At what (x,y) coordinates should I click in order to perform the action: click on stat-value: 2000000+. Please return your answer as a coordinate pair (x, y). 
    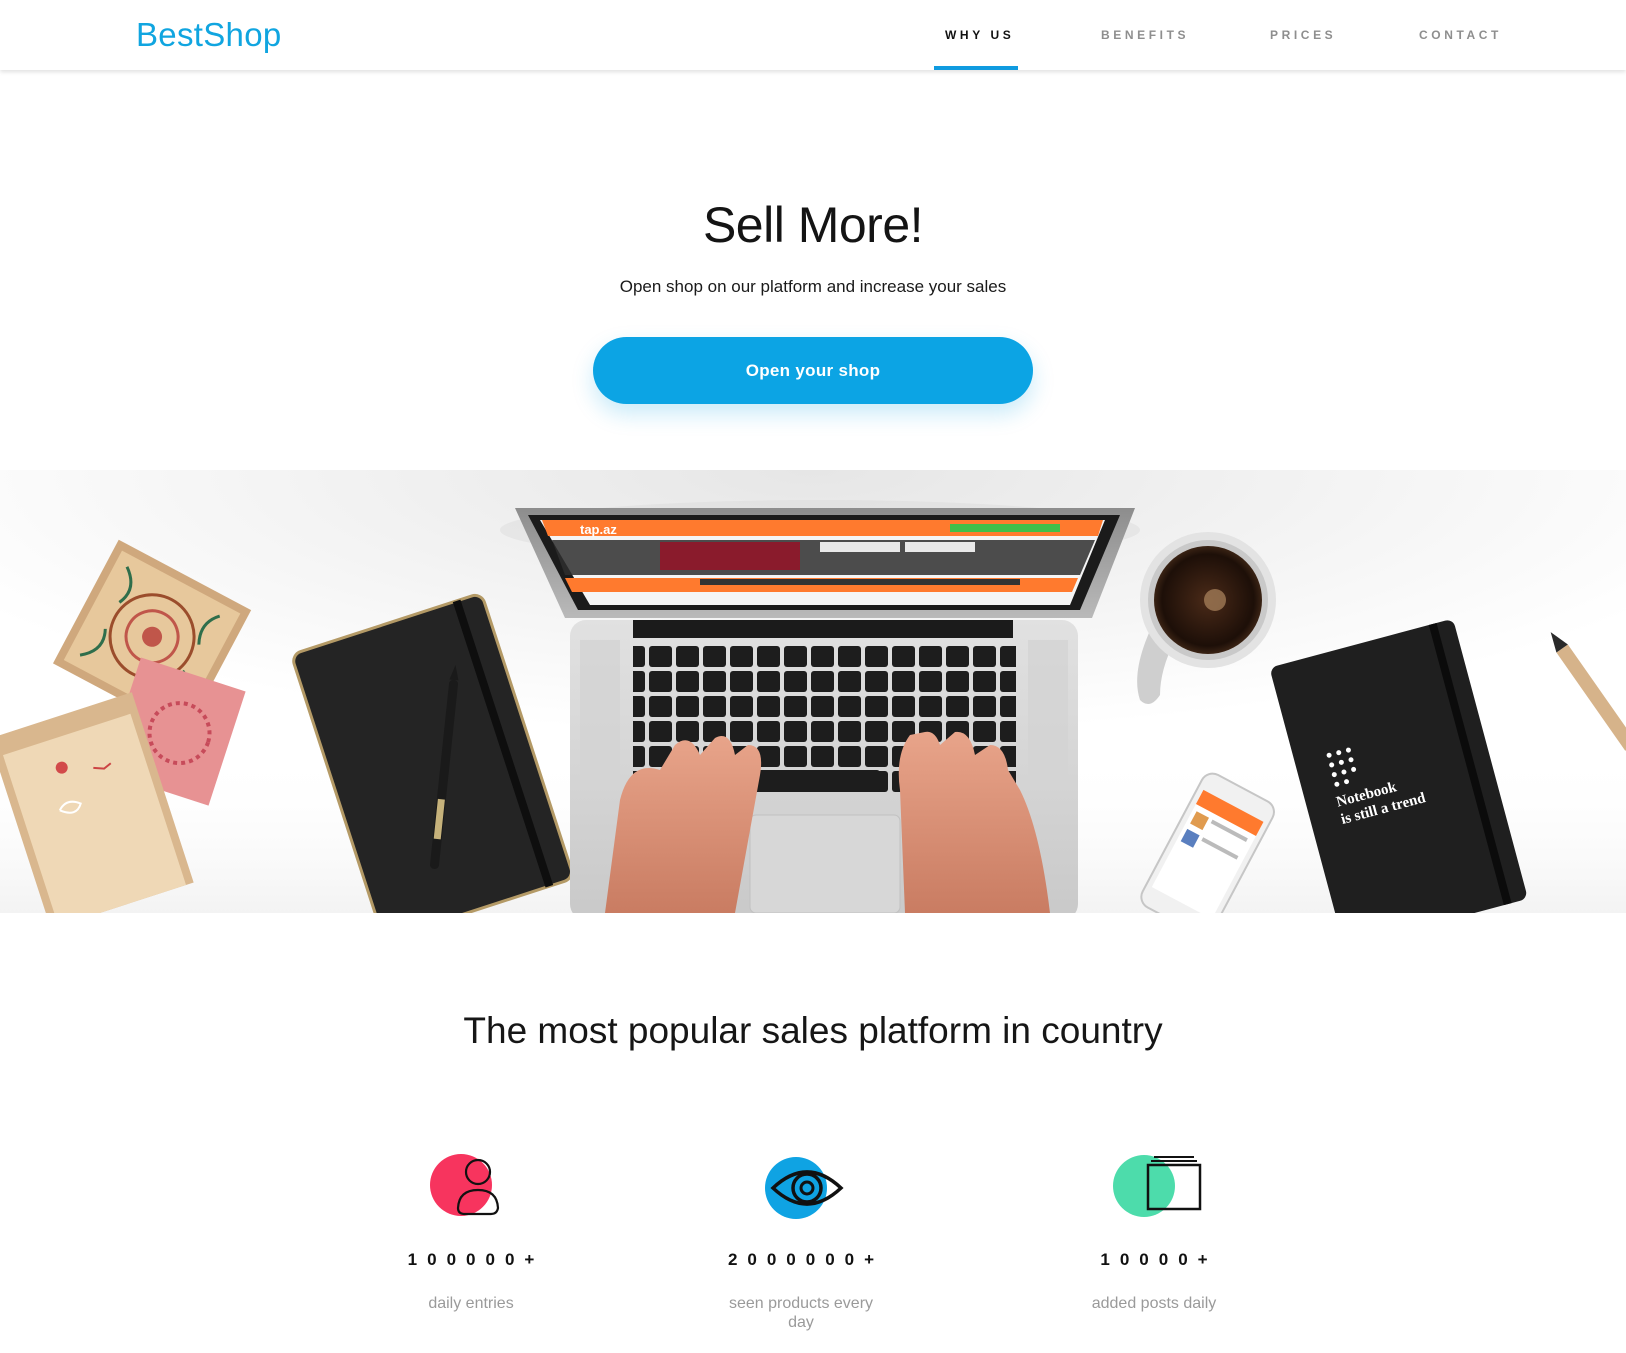
    Looking at the image, I should click on (806, 1259).